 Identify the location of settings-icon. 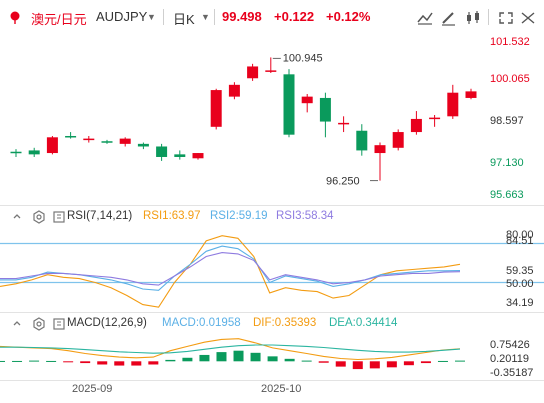
(39, 324).